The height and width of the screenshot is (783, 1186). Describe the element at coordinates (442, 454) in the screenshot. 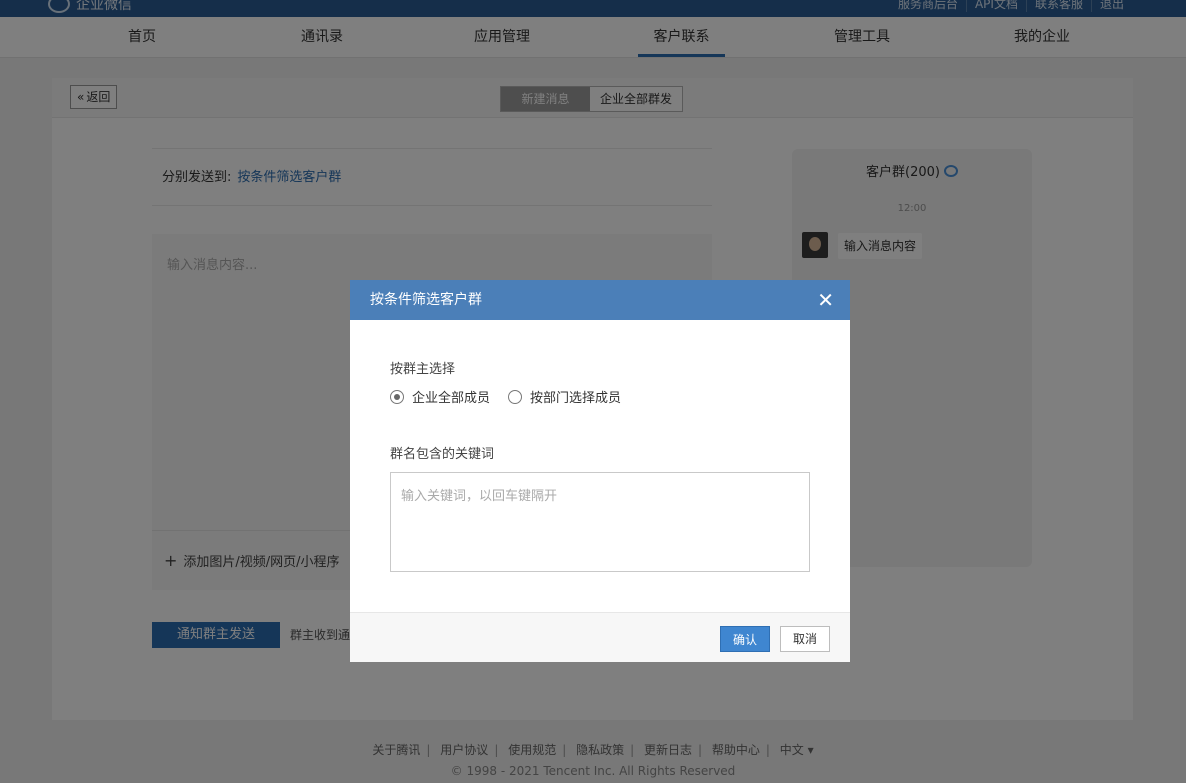

I see `keyword-label: 群名包含的关键词` at that location.